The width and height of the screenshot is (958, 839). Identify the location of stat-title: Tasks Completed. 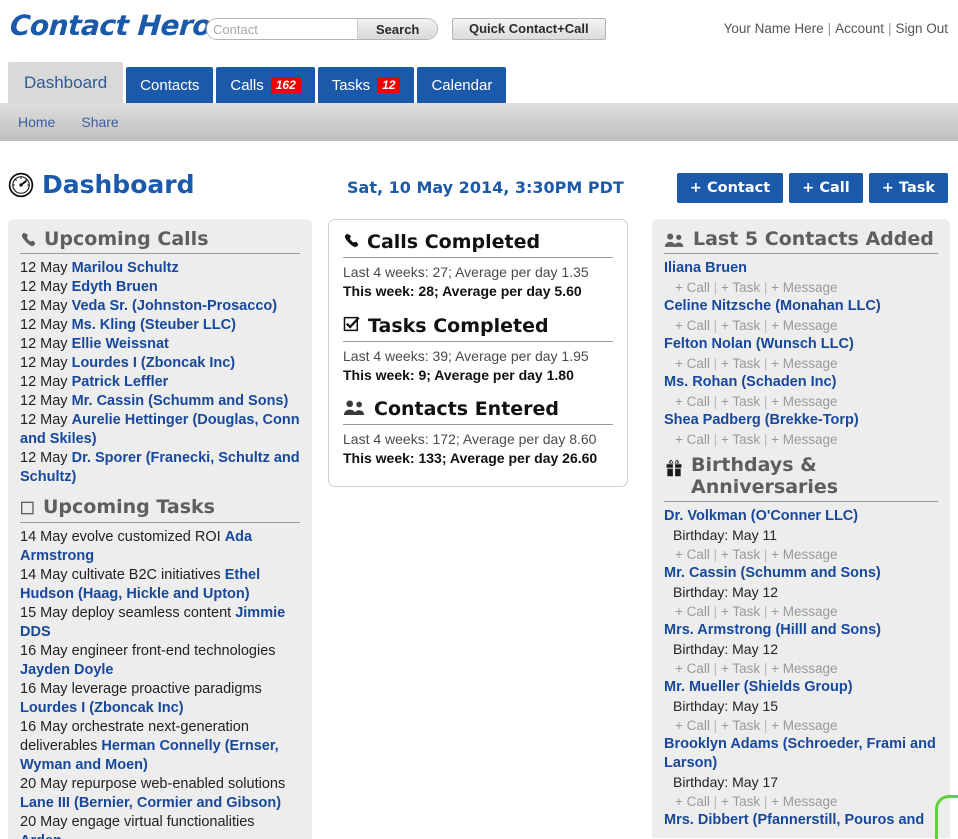
(458, 325).